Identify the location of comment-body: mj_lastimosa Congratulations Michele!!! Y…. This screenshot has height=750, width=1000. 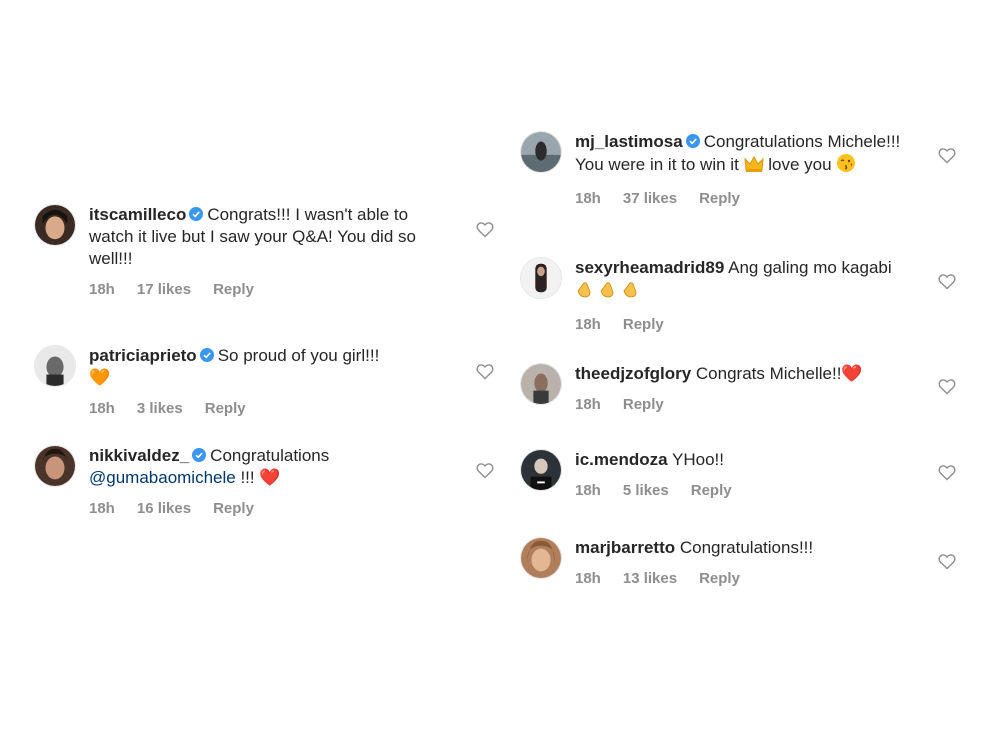
(747, 170).